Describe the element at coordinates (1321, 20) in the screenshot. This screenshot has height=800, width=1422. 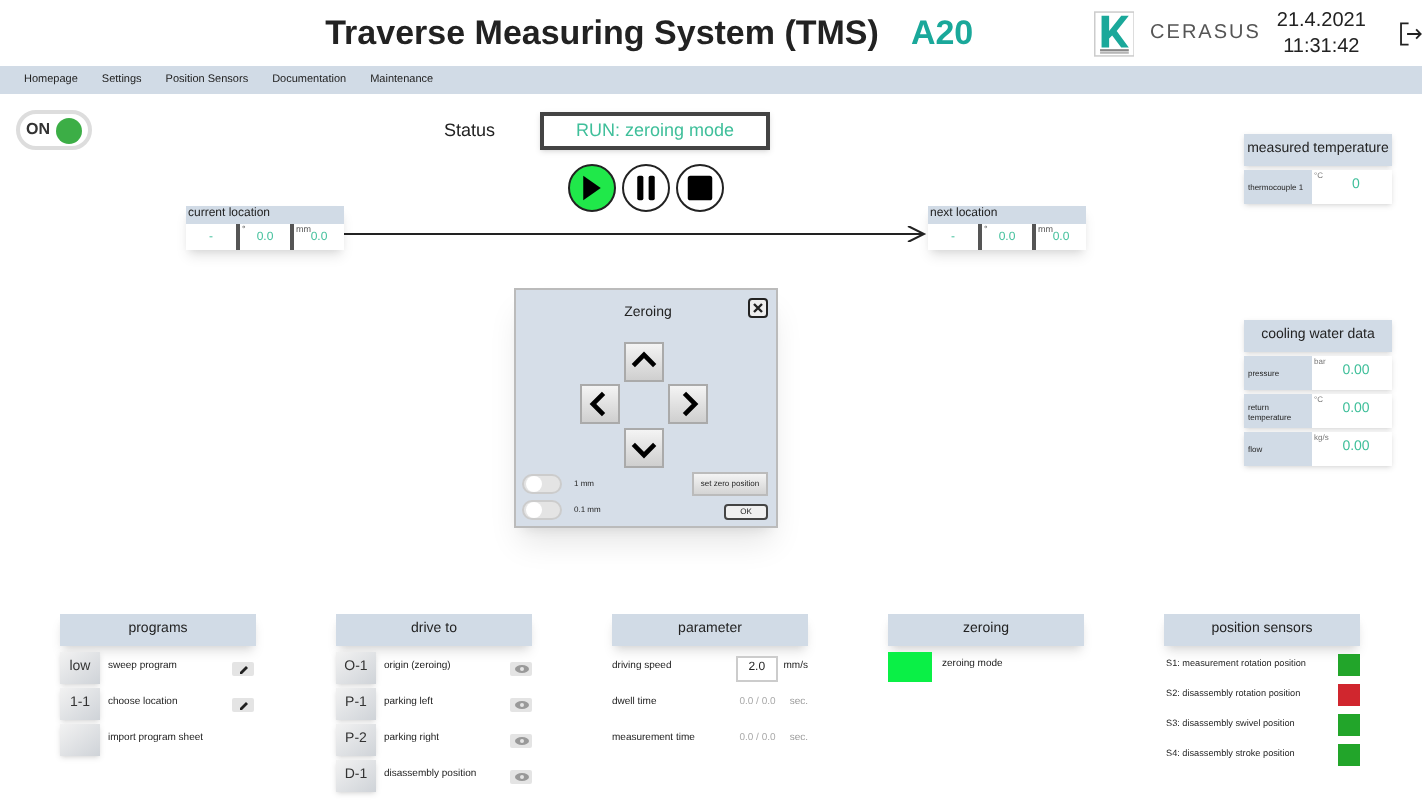
I see `date-text: 21.4.2021` at that location.